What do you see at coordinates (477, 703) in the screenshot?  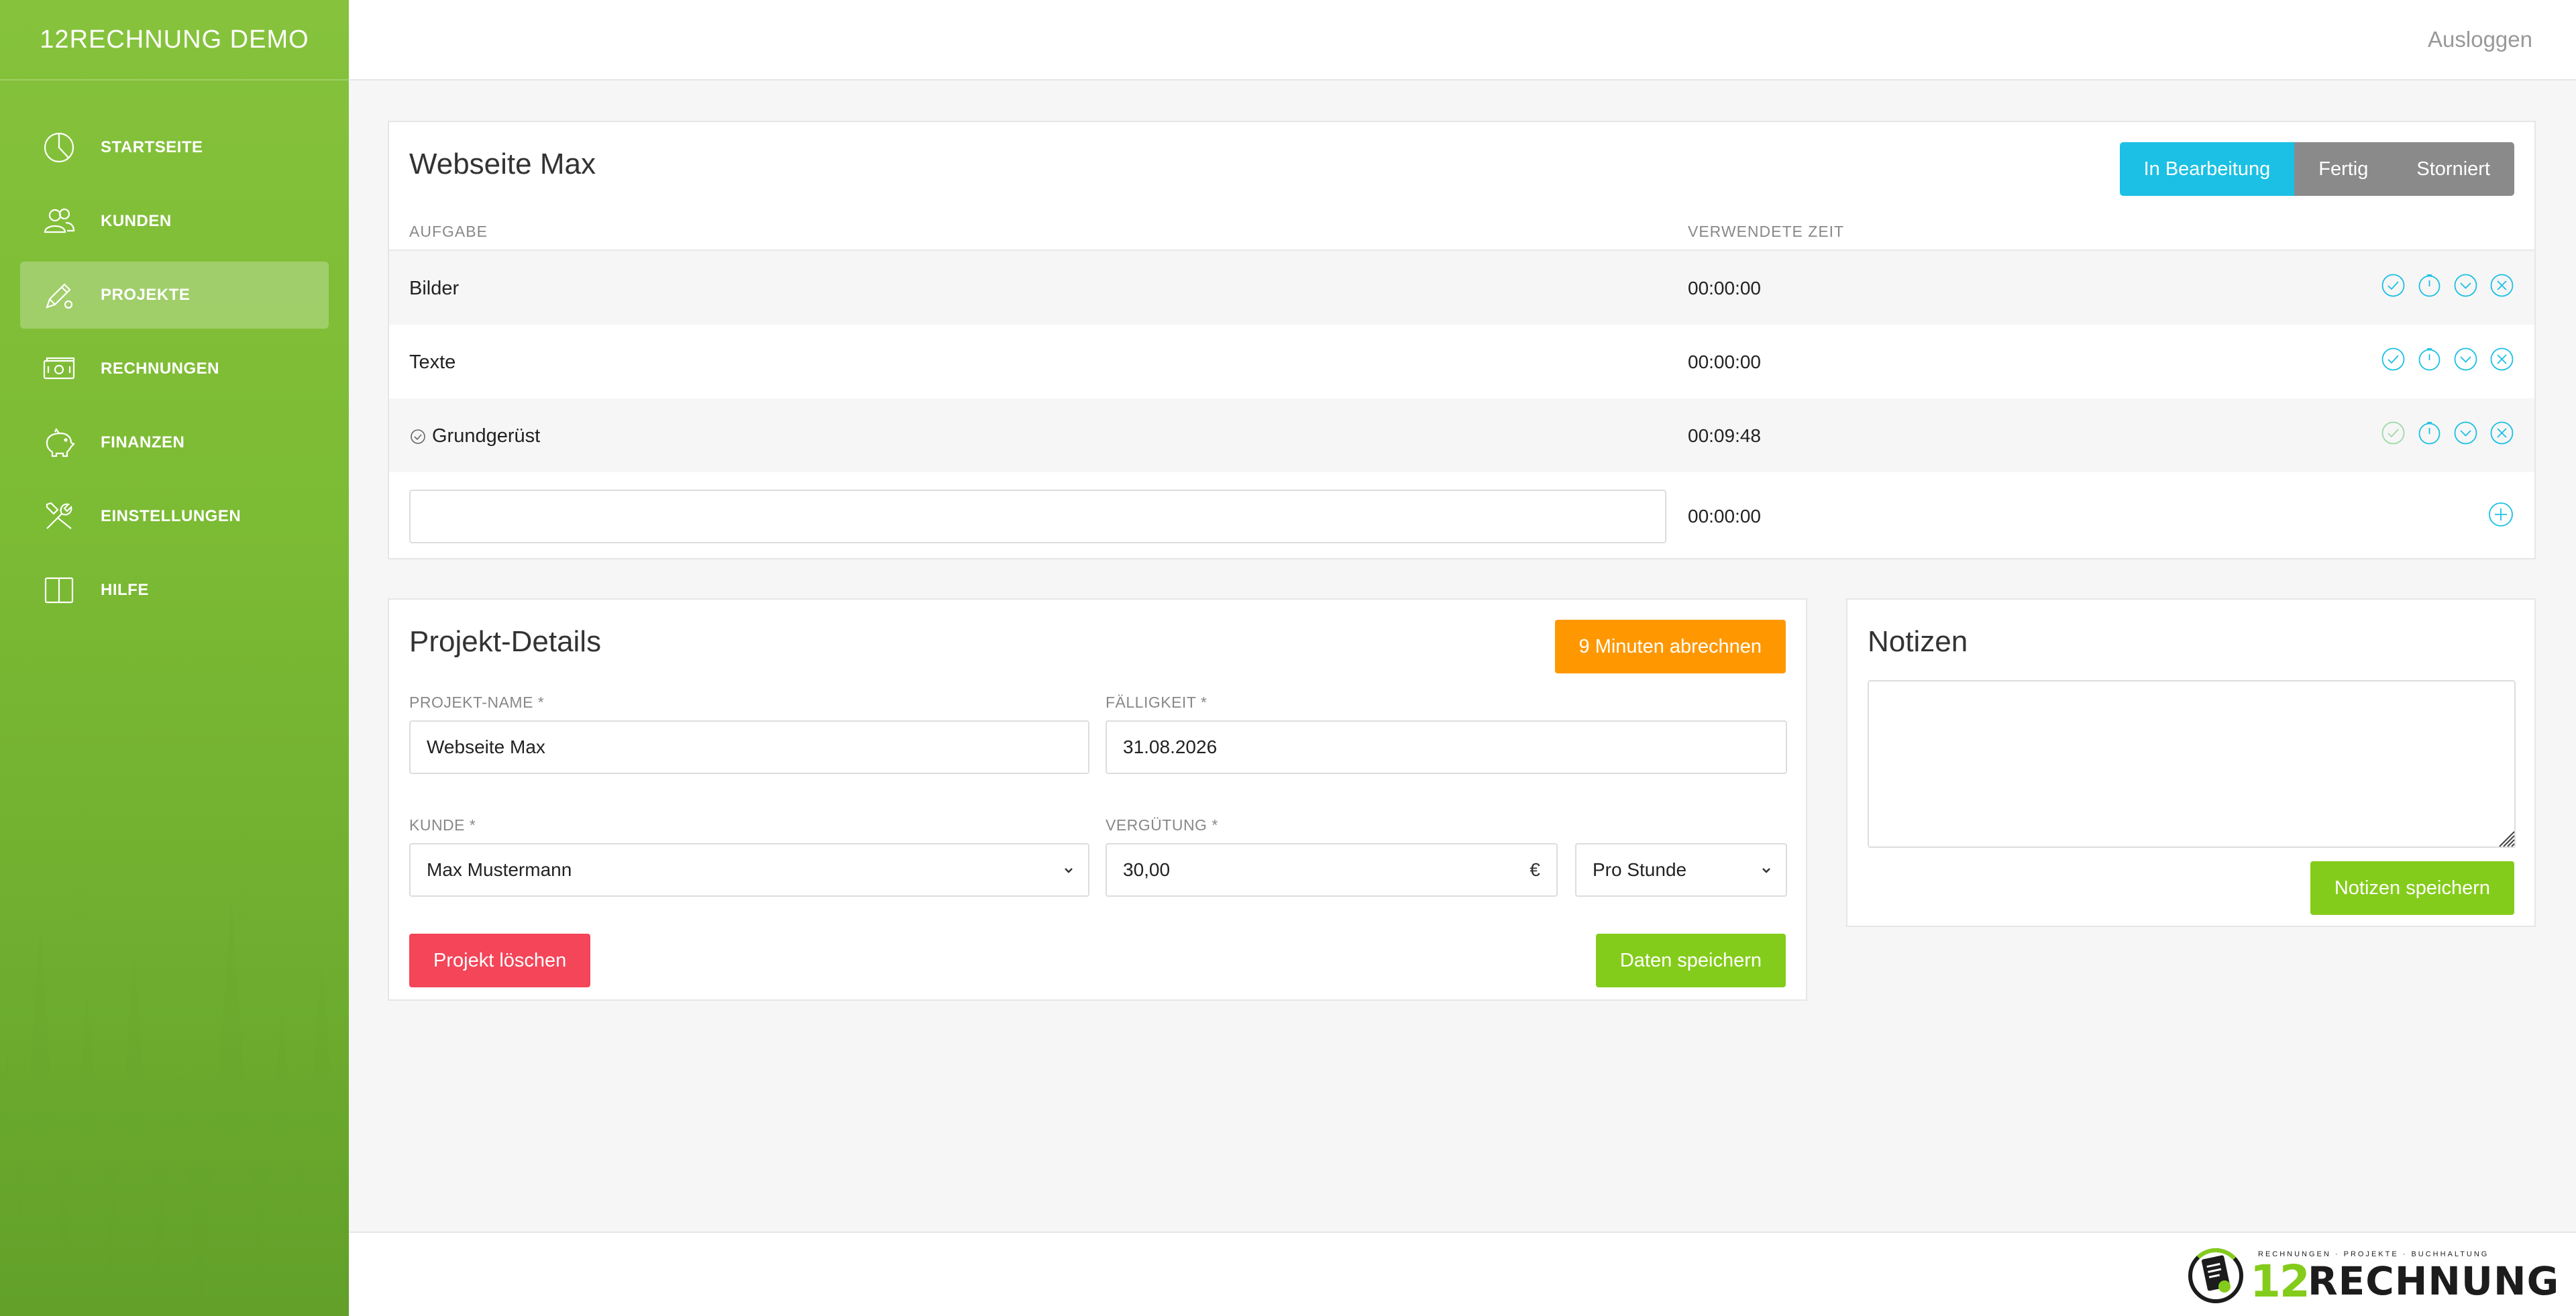 I see `project-name-label: PROJEKT-NAME *` at bounding box center [477, 703].